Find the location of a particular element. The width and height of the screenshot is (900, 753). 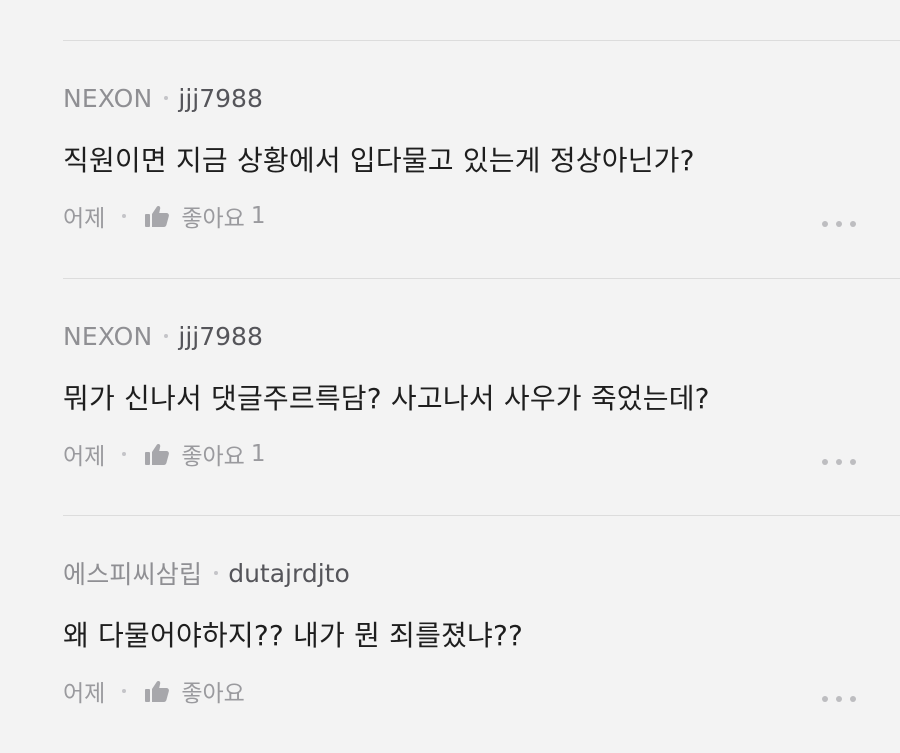

author-username: dutajrdjto is located at coordinates (289, 573).